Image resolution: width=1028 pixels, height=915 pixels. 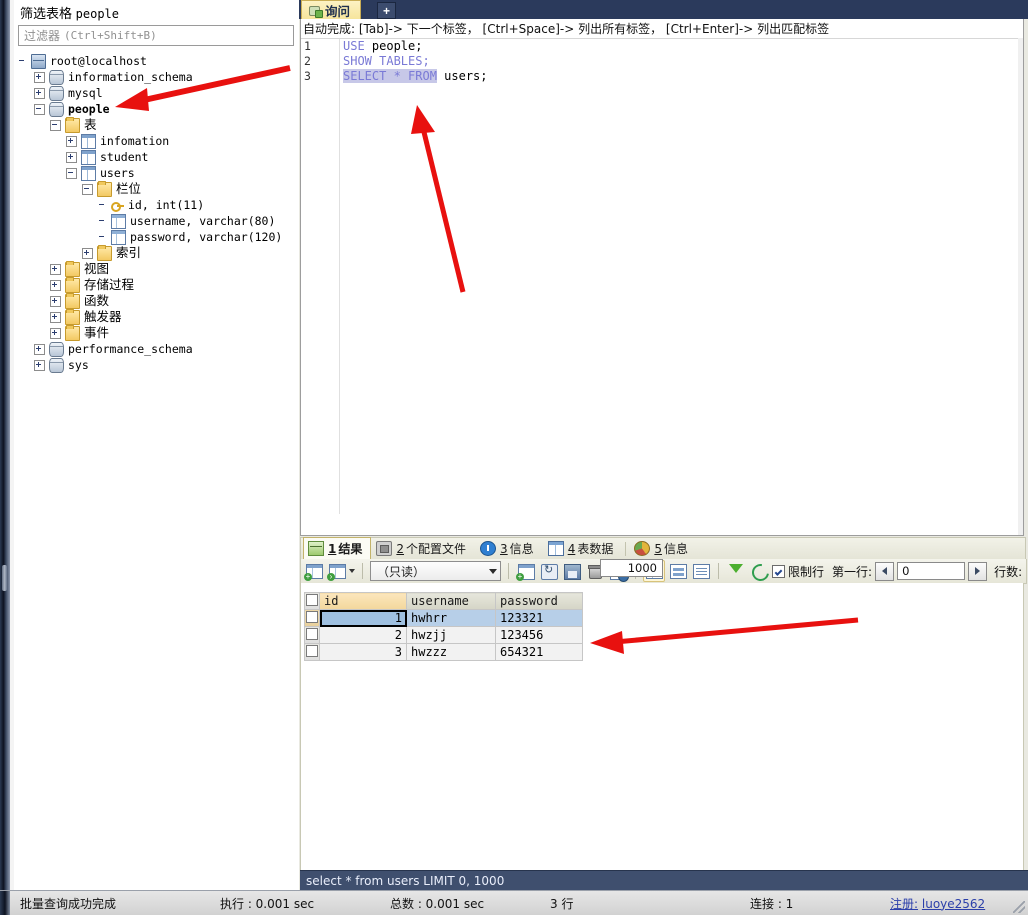 I want to click on query-icon, so click(x=315, y=11).